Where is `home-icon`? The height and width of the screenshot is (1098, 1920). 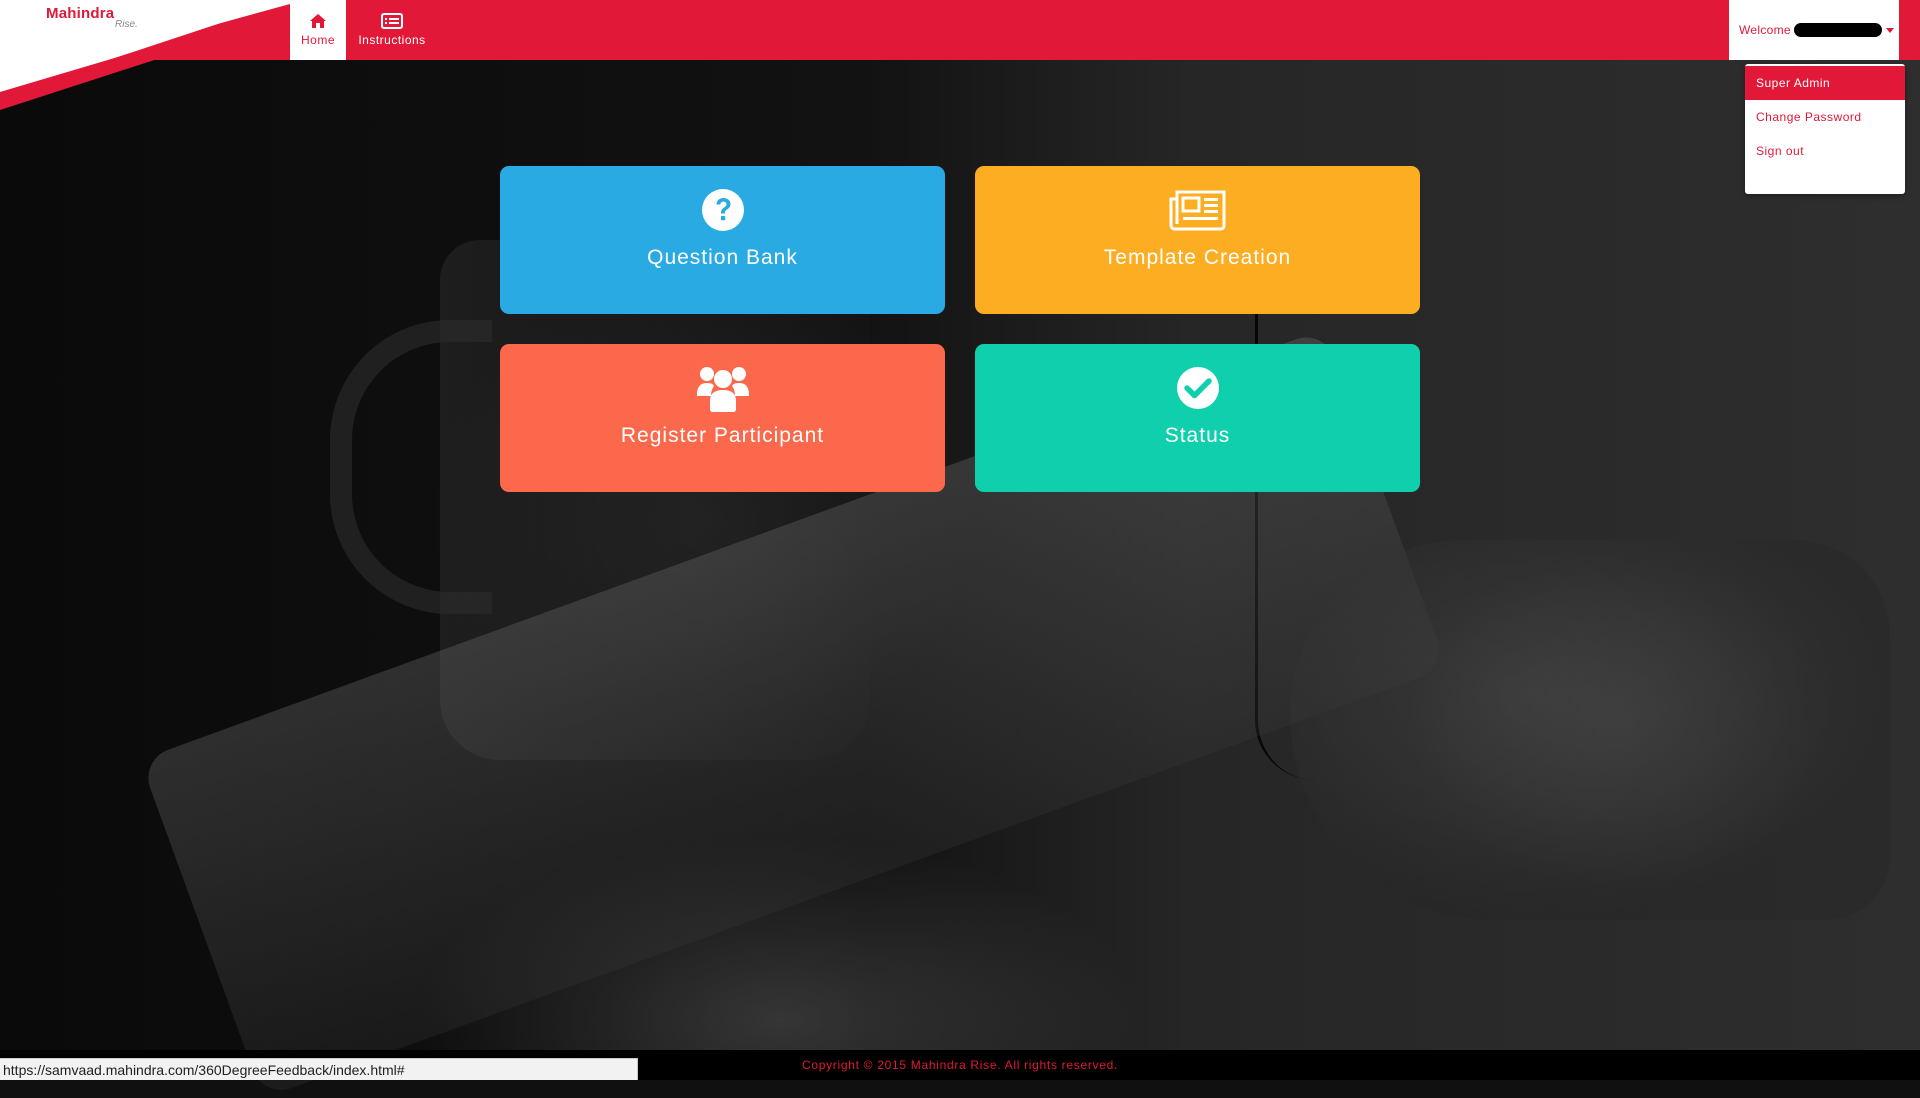 home-icon is located at coordinates (318, 21).